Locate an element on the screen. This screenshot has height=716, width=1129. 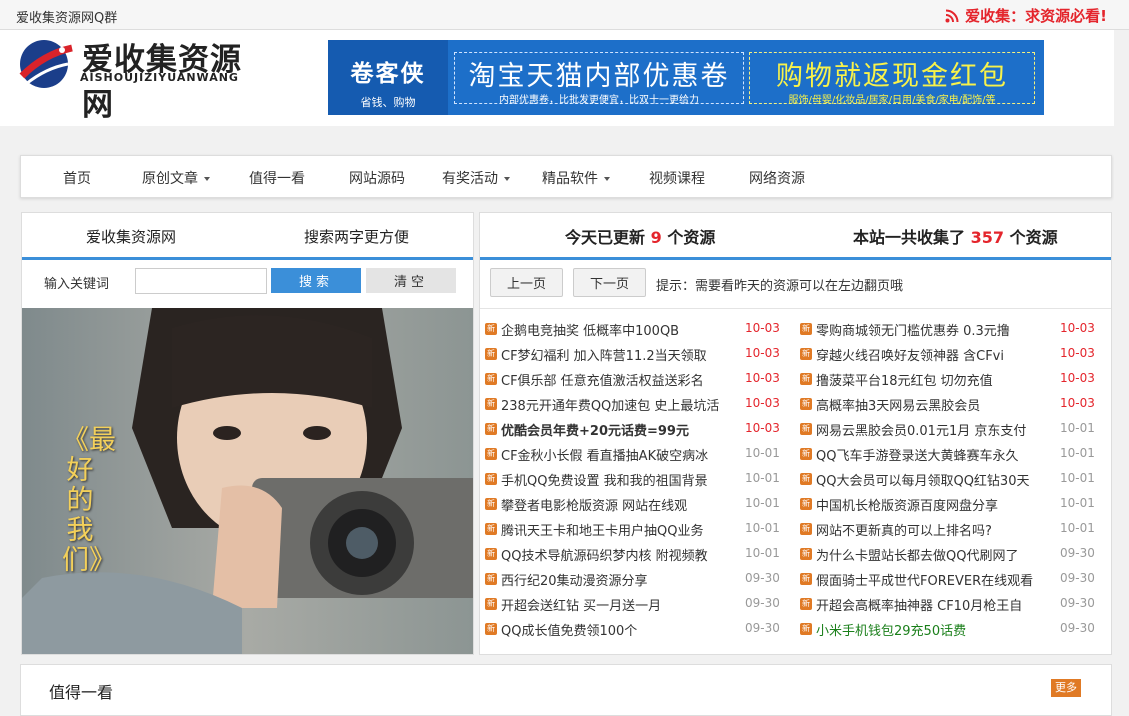
more-button: 更多 is located at coordinates (1066, 688).